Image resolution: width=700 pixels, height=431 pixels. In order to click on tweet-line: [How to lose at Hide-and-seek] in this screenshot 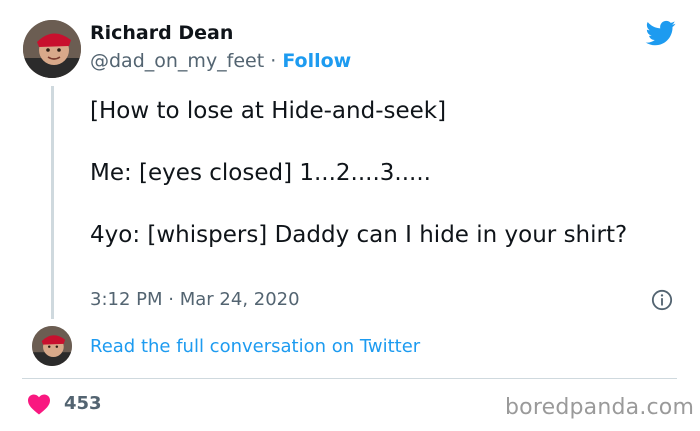, I will do `click(268, 111)`.